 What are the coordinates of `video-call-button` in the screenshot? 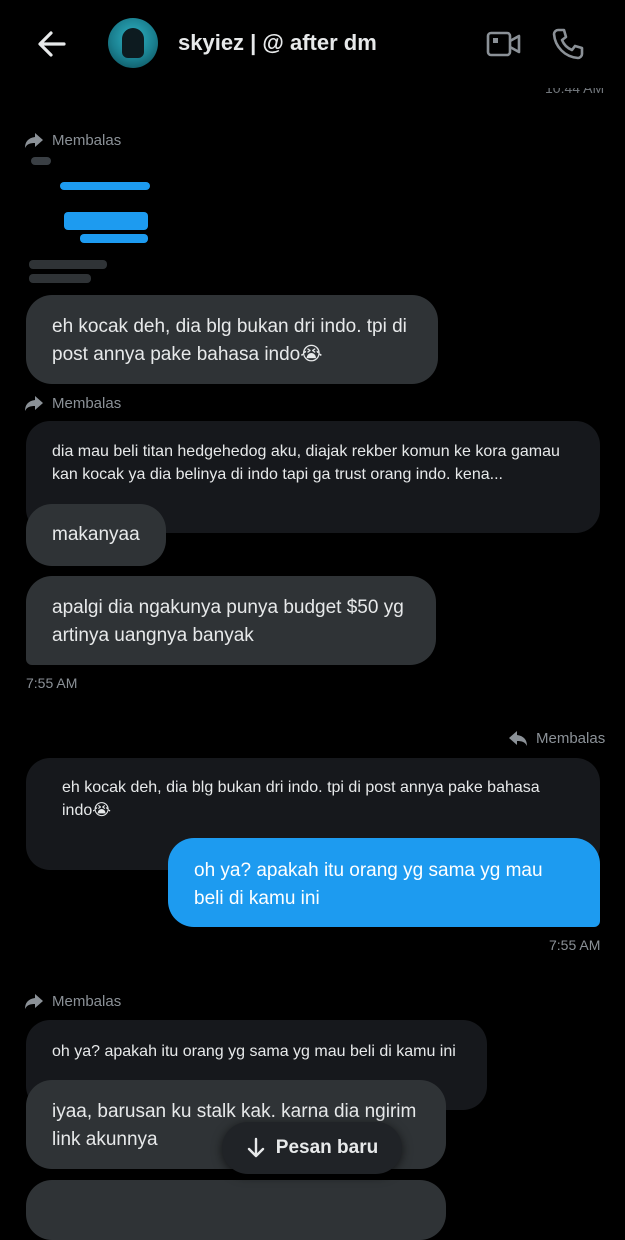 It's located at (504, 44).